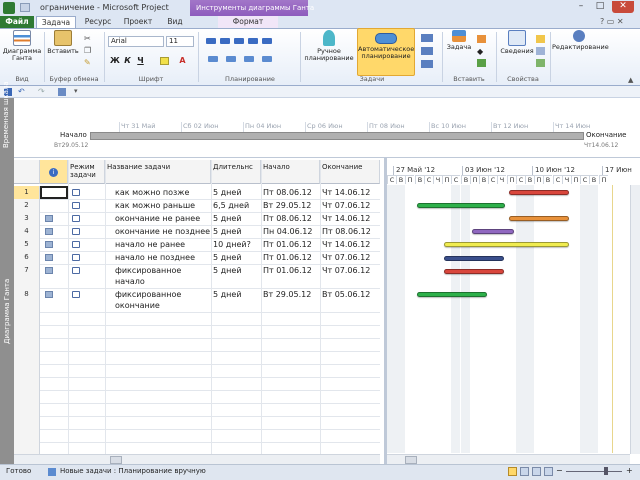  I want to click on unlink-icon, so click(267, 59).